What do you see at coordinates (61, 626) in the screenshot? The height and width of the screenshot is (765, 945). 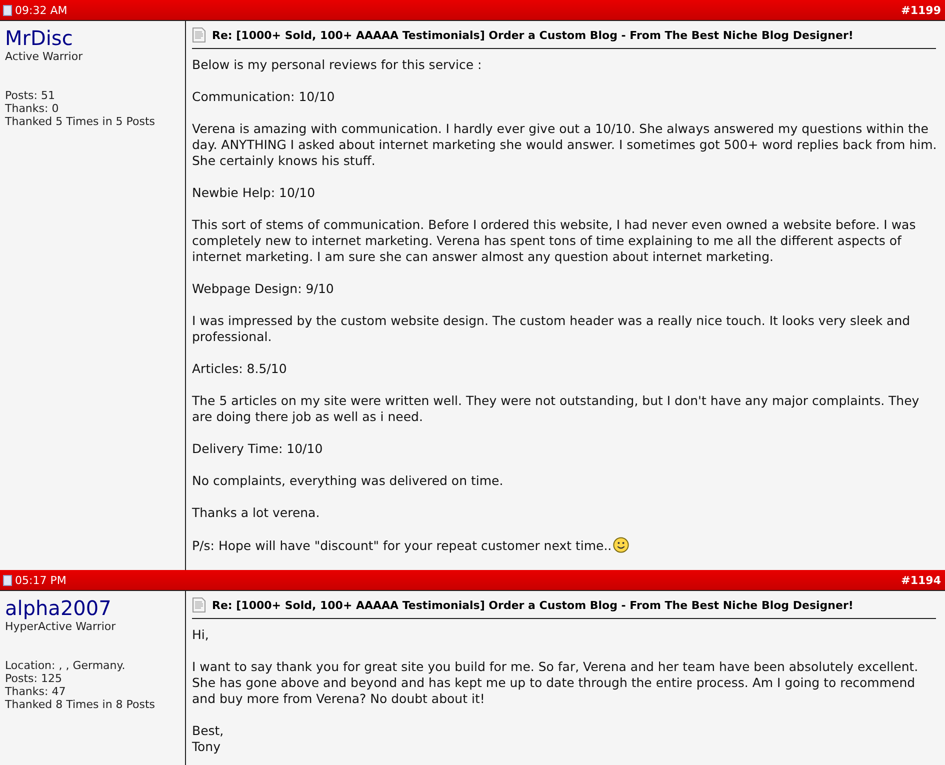 I see `user-rank: HyperActive Warrior` at bounding box center [61, 626].